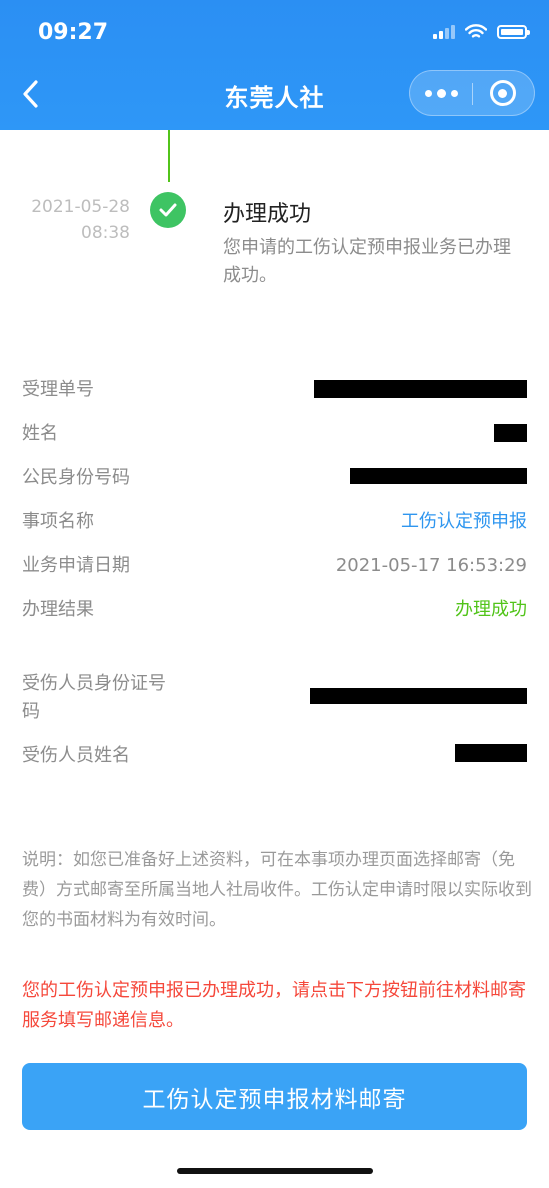 This screenshot has width=549, height=1188. Describe the element at coordinates (168, 210) in the screenshot. I see `success-check-icon` at that location.